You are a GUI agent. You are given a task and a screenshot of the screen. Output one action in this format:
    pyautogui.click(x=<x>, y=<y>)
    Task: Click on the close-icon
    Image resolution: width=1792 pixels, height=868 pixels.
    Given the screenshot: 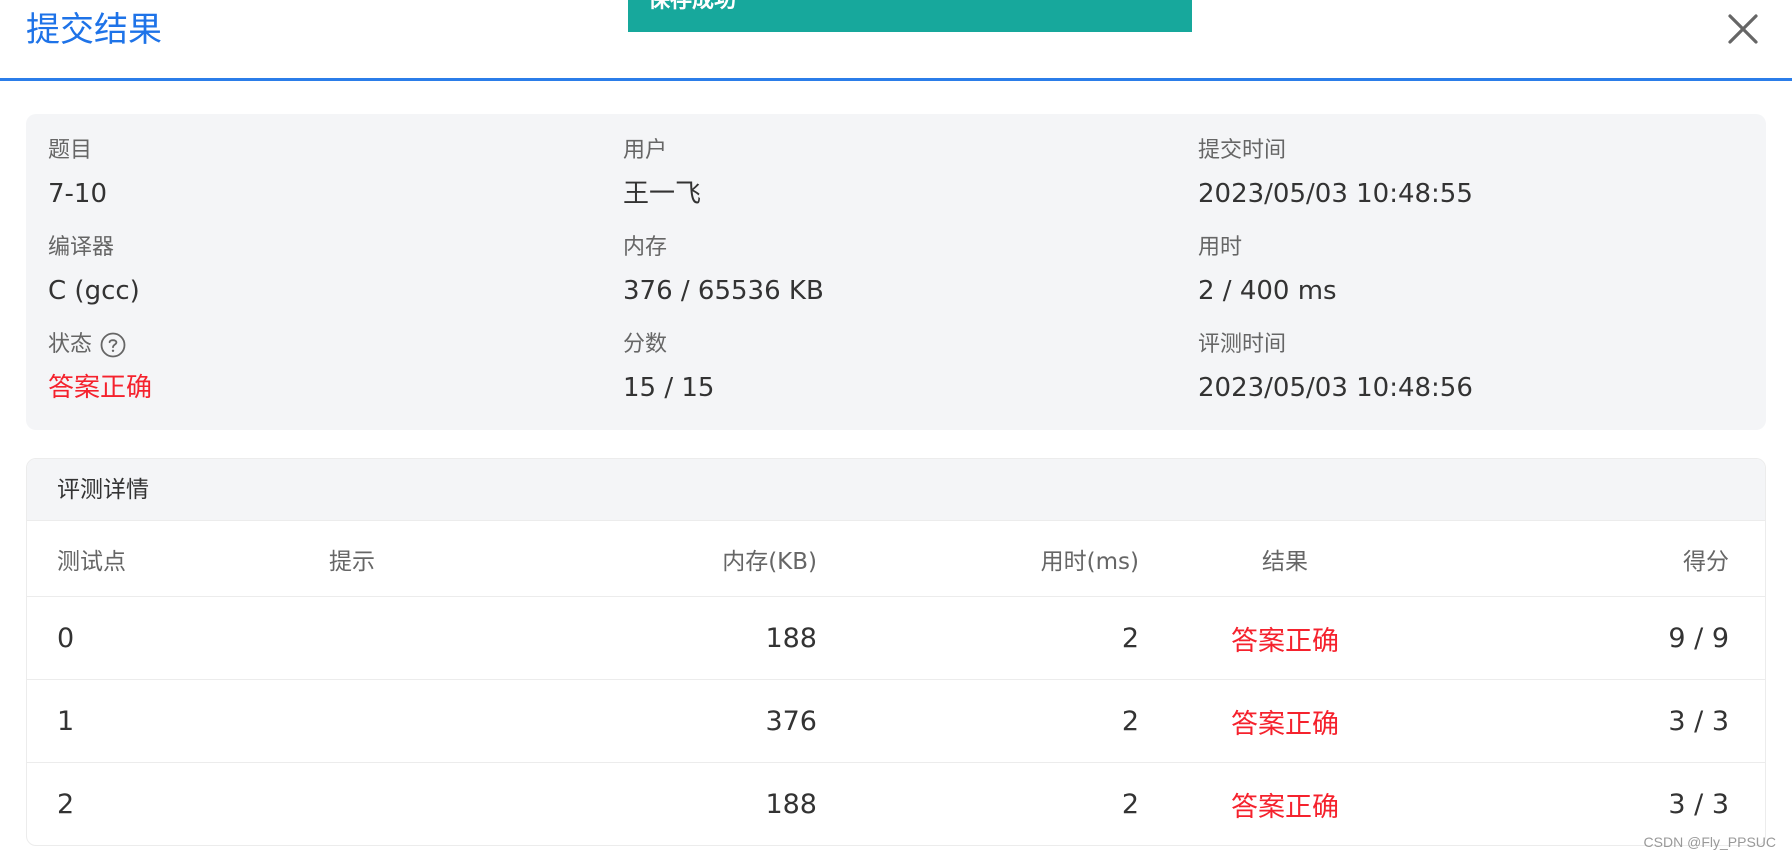 What is the action you would take?
    pyautogui.click(x=1743, y=29)
    